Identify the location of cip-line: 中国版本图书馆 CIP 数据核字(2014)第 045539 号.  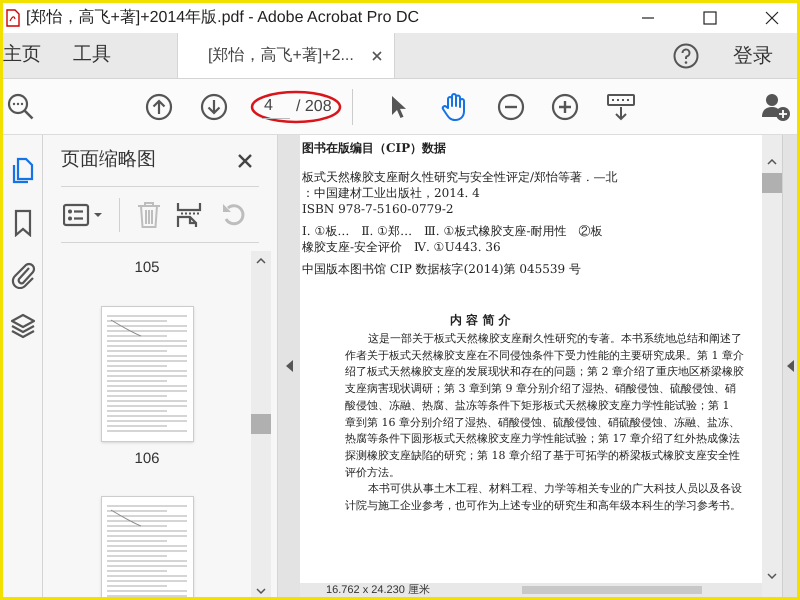
(441, 269).